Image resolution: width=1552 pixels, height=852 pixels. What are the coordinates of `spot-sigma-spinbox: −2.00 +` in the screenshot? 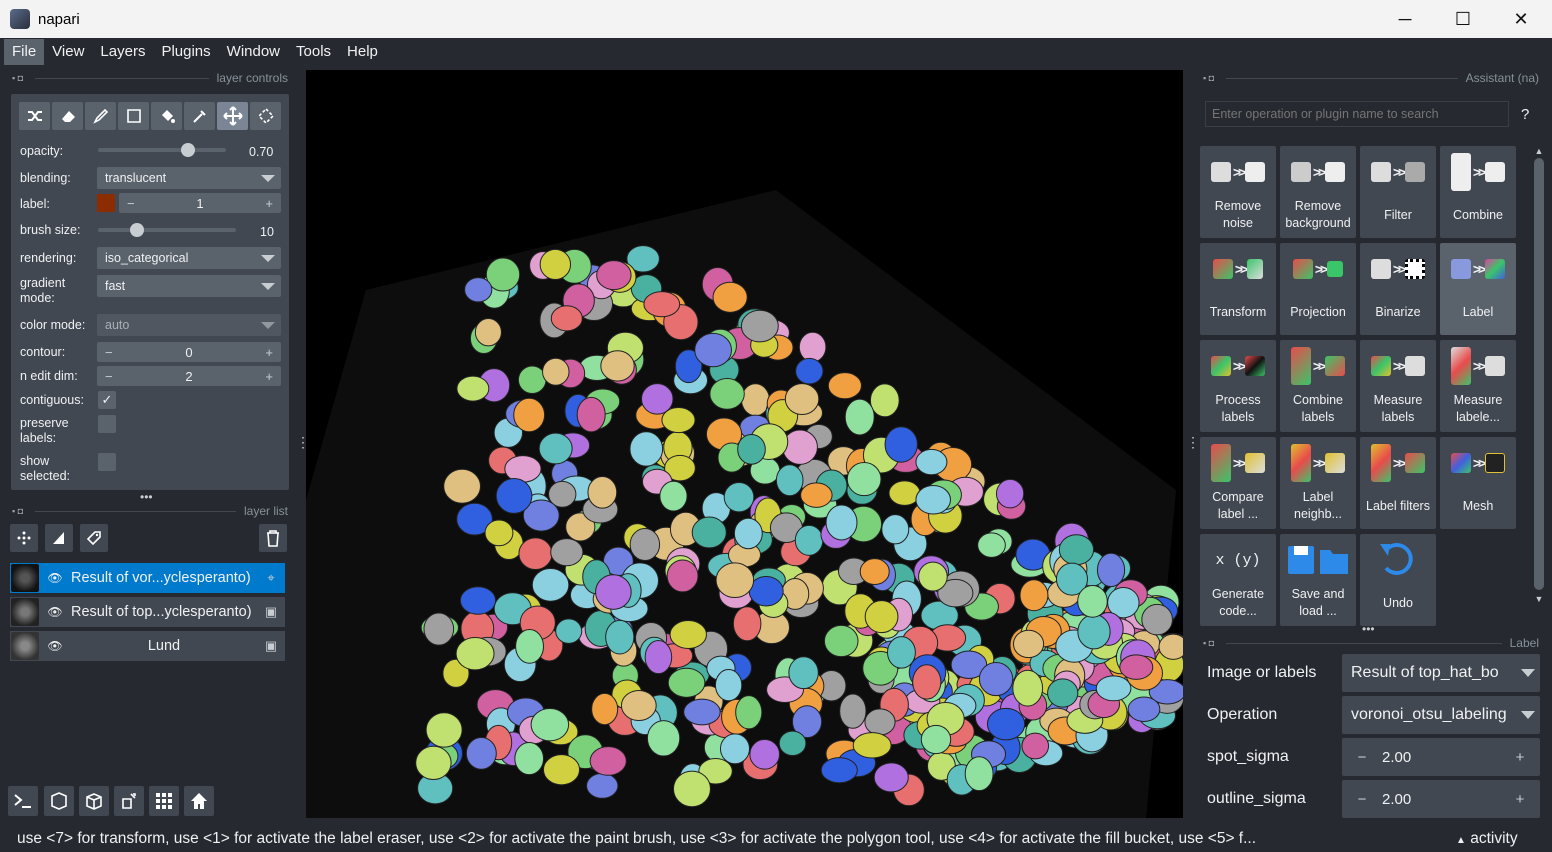 It's located at (1441, 757).